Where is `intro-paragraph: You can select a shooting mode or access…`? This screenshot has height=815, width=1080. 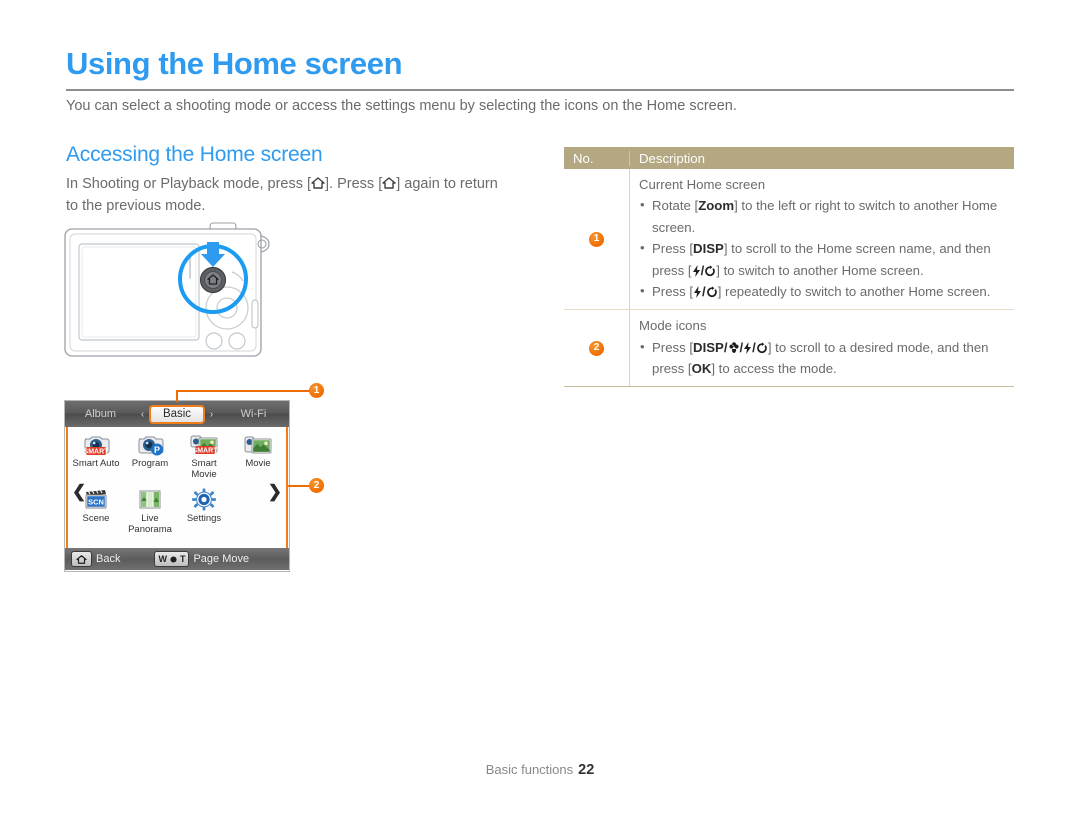
intro-paragraph: You can select a shooting mode or access… is located at coordinates (401, 106).